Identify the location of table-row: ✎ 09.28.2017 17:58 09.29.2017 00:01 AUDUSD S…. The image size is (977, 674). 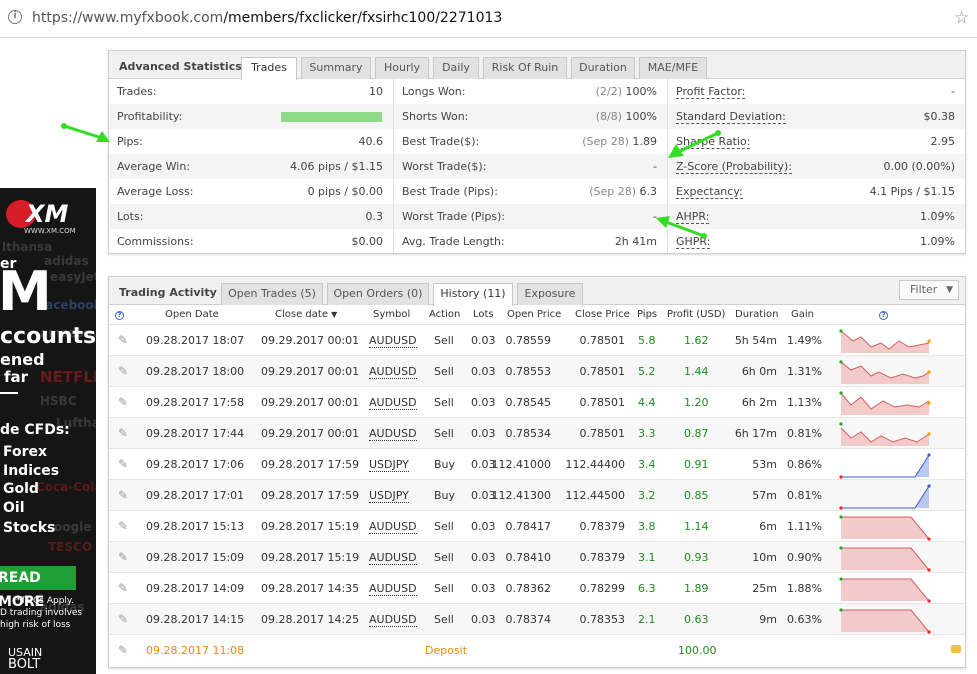
(537, 402).